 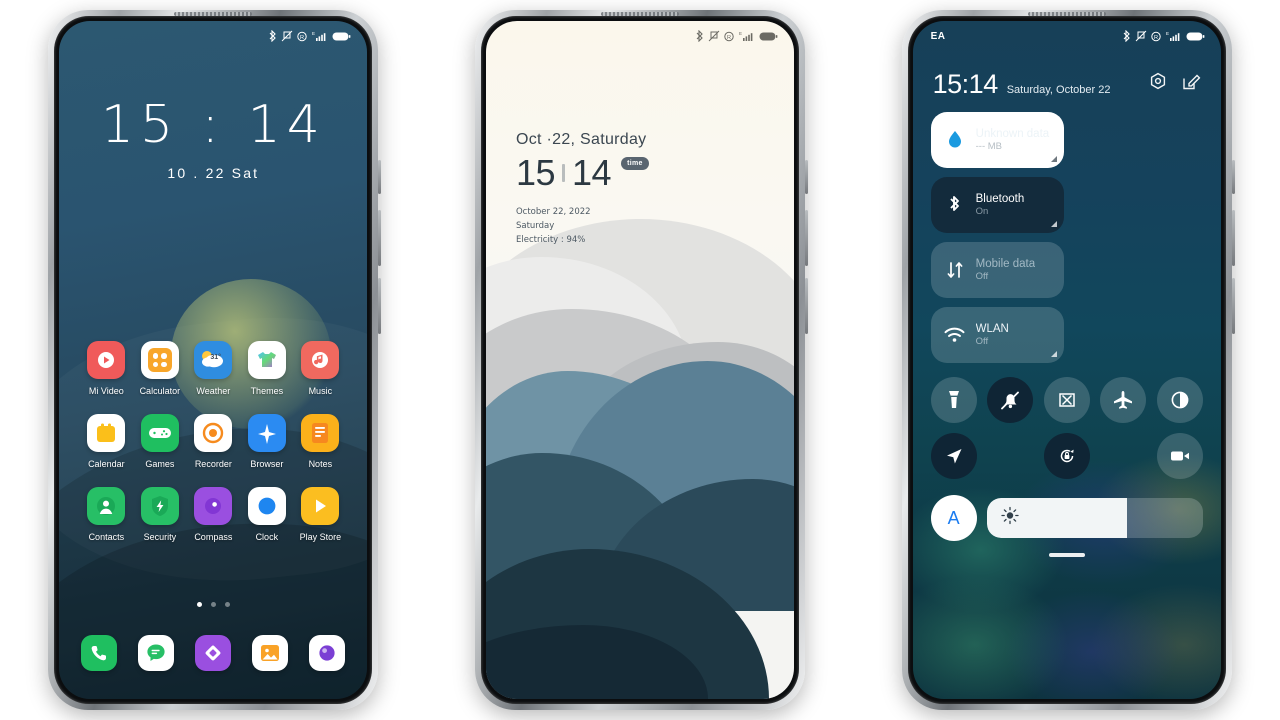 I want to click on app-play-store: Play Store, so click(x=320, y=514).